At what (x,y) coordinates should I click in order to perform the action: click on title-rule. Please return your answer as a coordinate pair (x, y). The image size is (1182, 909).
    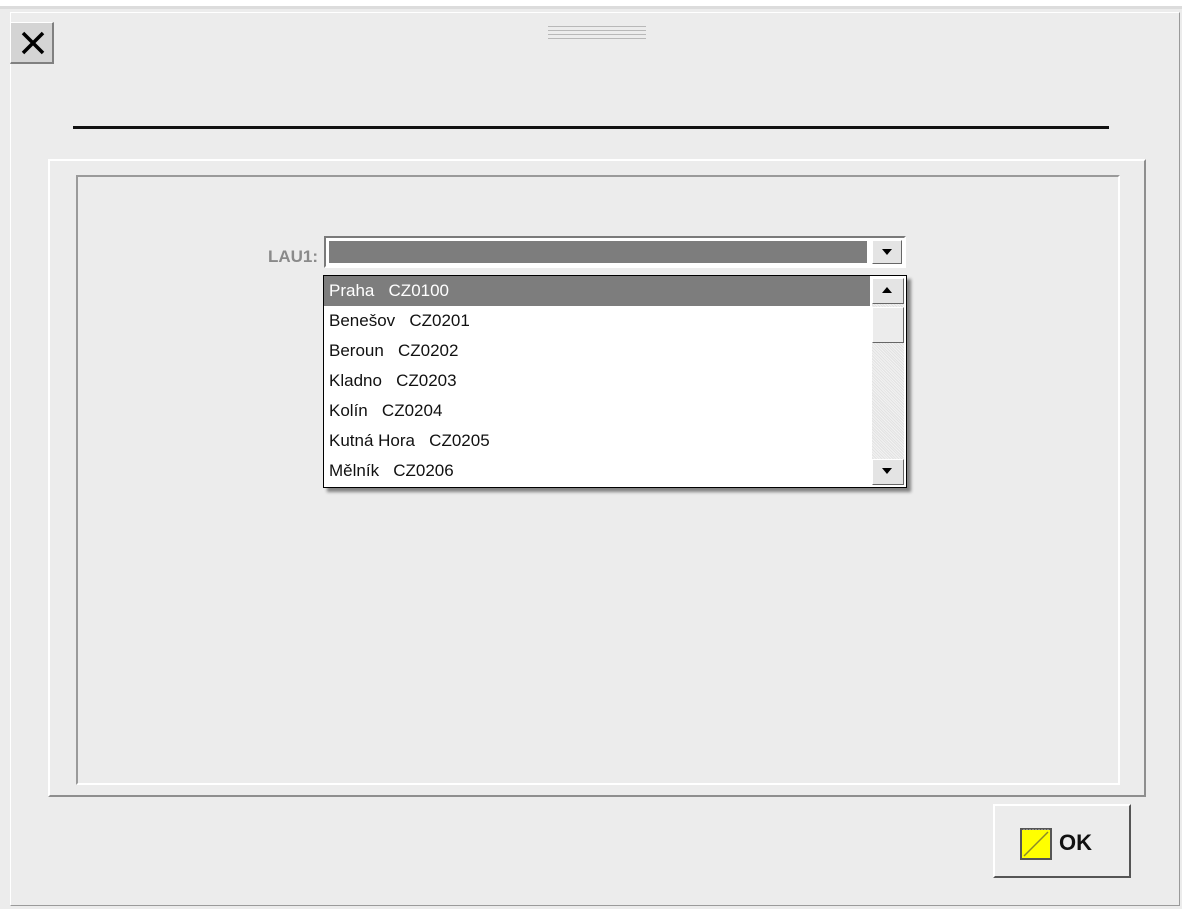
    Looking at the image, I should click on (591, 127).